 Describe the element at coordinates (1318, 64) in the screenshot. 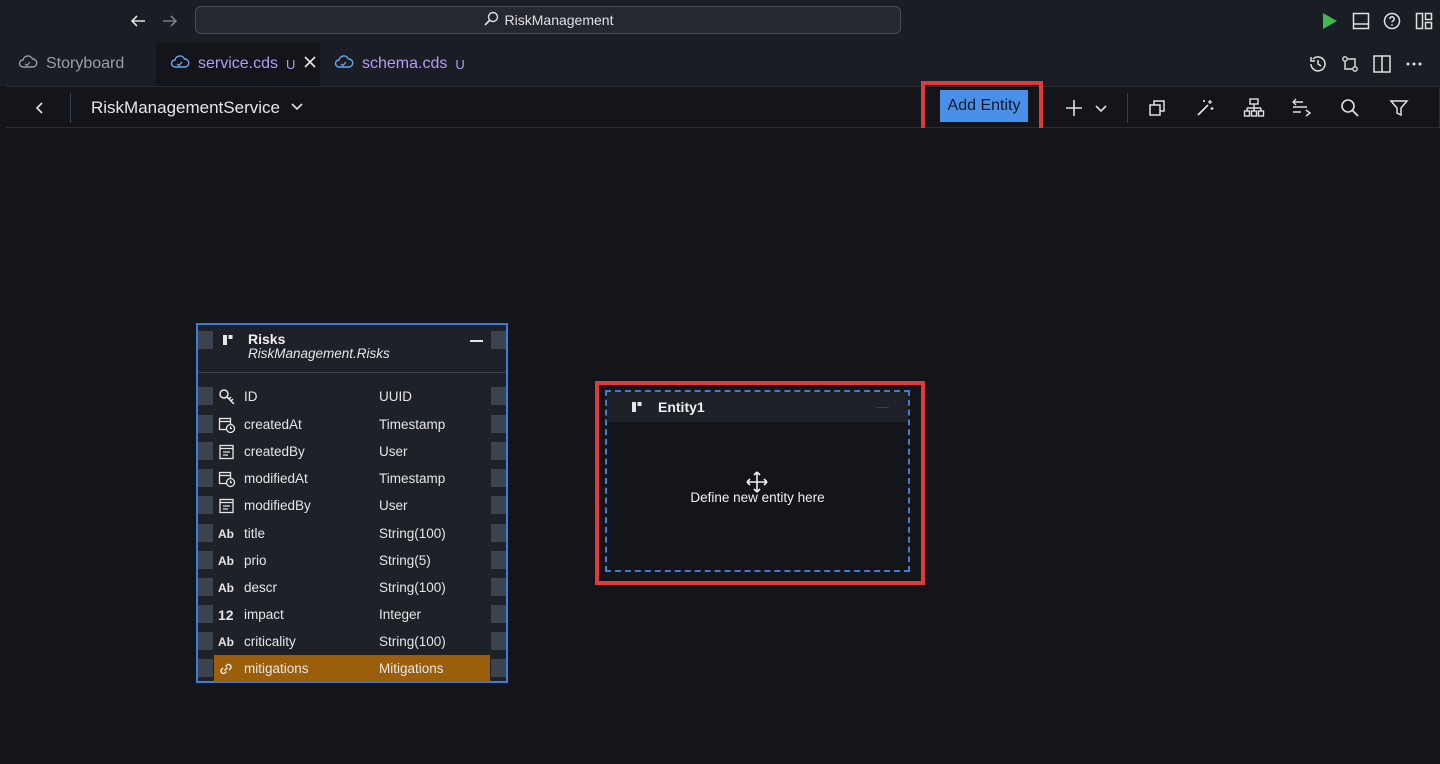

I see `history-icon` at that location.